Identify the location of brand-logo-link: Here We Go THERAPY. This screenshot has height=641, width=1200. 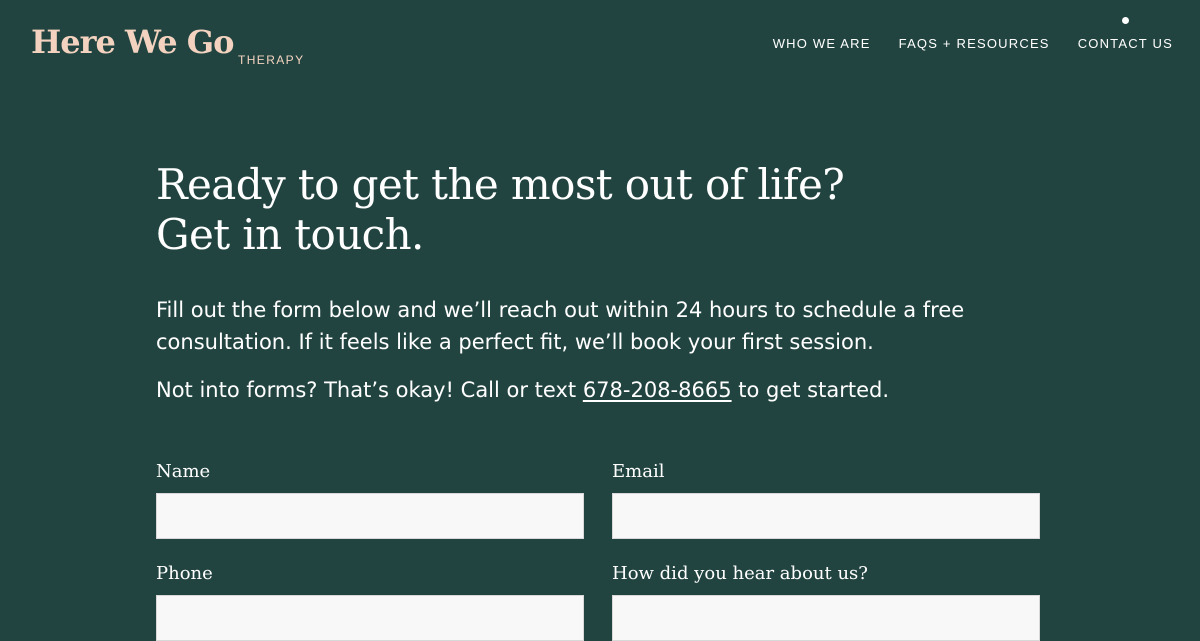
(167, 44).